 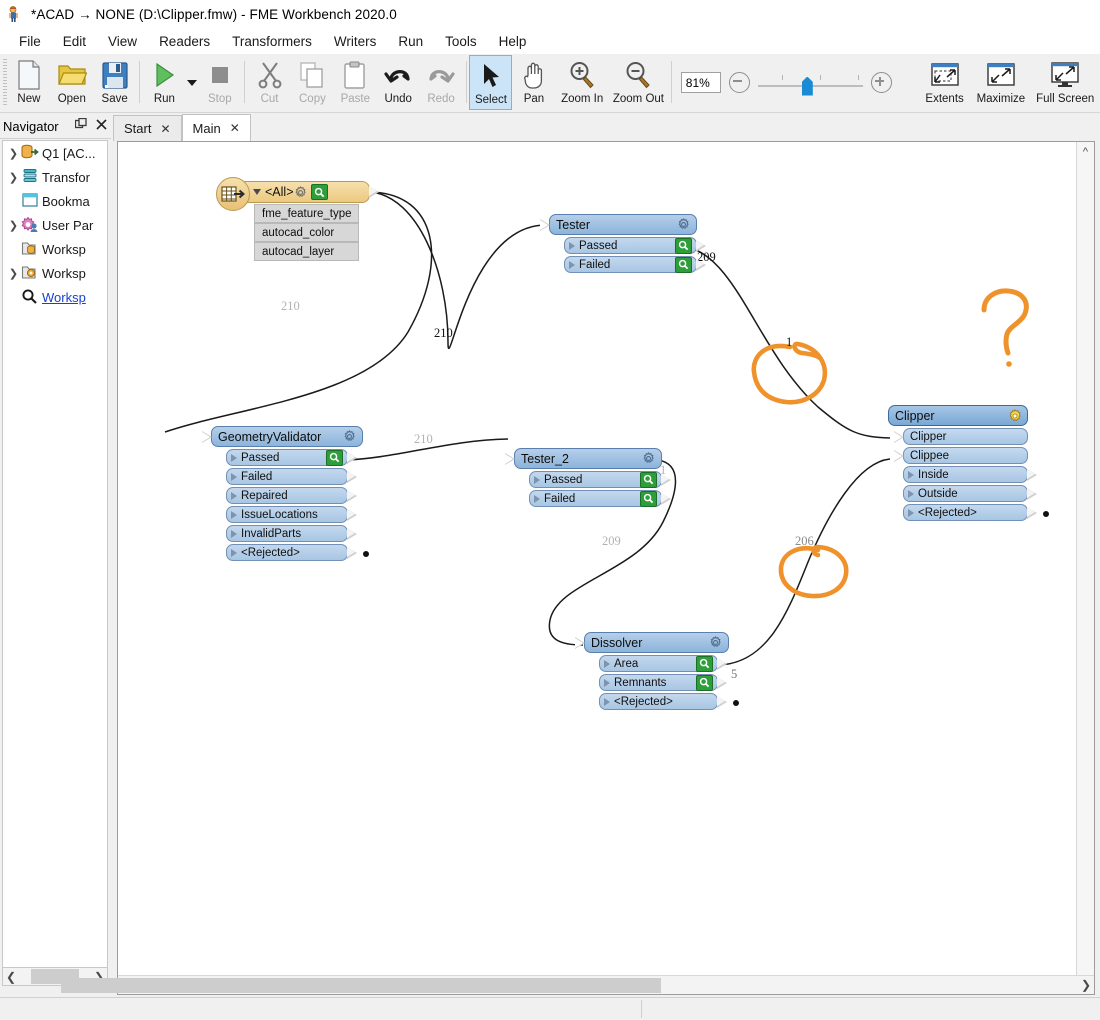 What do you see at coordinates (958, 415) in the screenshot?
I see `node-header: Clipper` at bounding box center [958, 415].